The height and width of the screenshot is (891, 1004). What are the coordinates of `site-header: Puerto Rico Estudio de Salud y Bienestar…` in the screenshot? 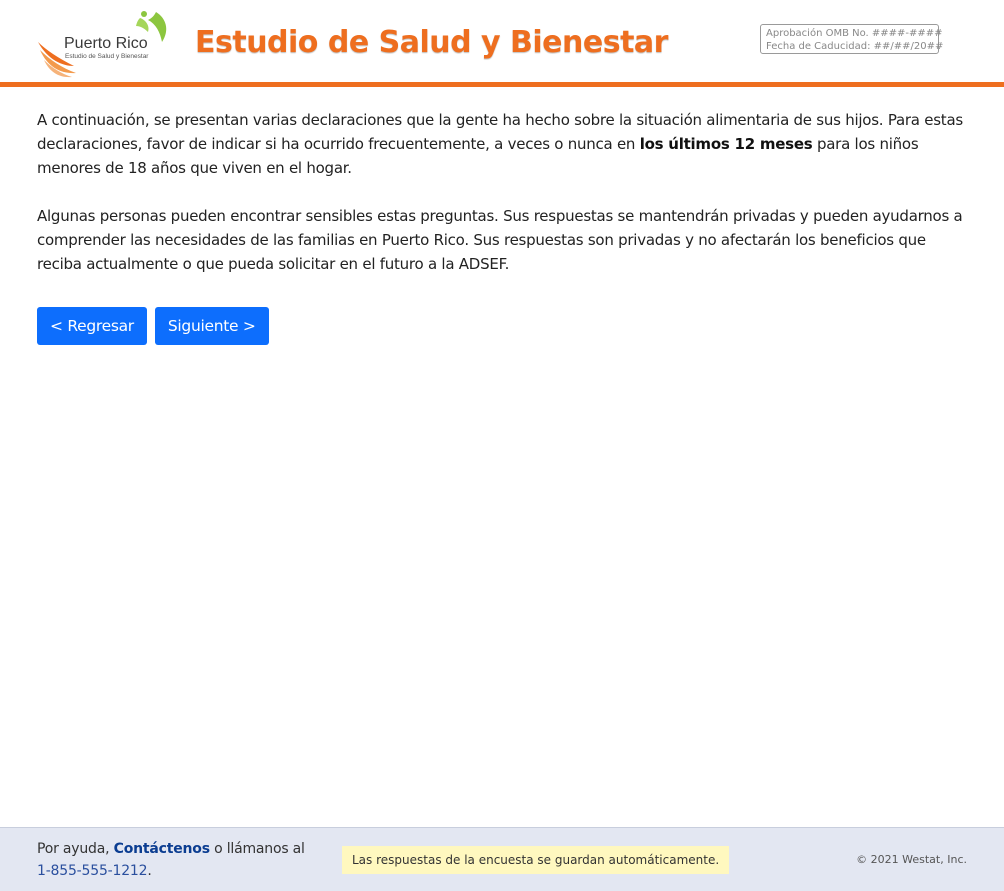 It's located at (502, 41).